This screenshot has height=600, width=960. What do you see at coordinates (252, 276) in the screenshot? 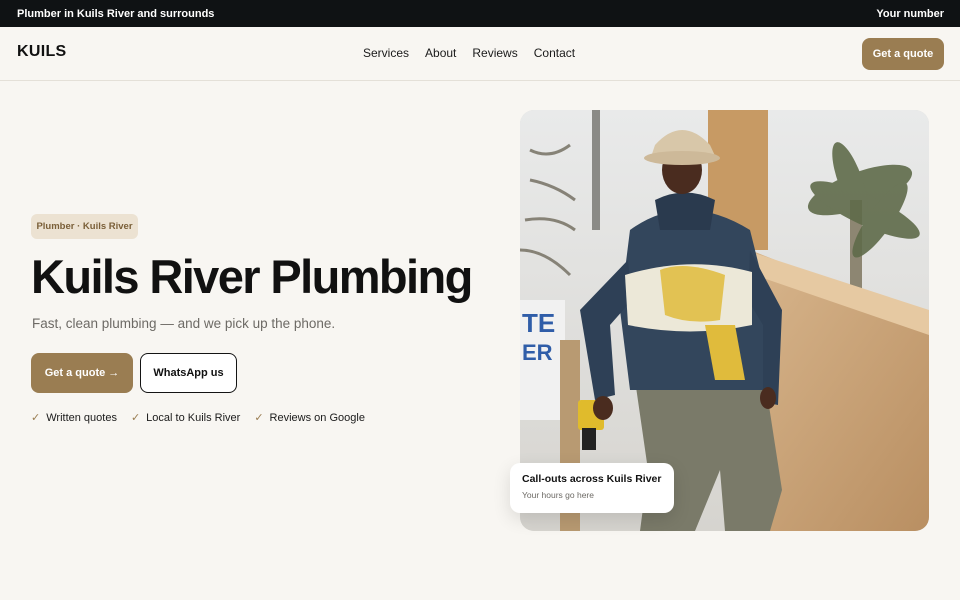
I see `hero-title: Kuils River Plumbing` at bounding box center [252, 276].